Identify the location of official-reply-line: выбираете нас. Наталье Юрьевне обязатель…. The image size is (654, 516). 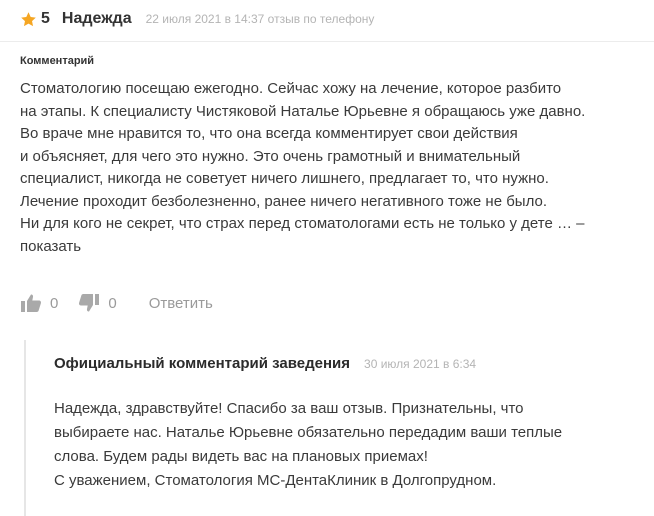
(308, 432).